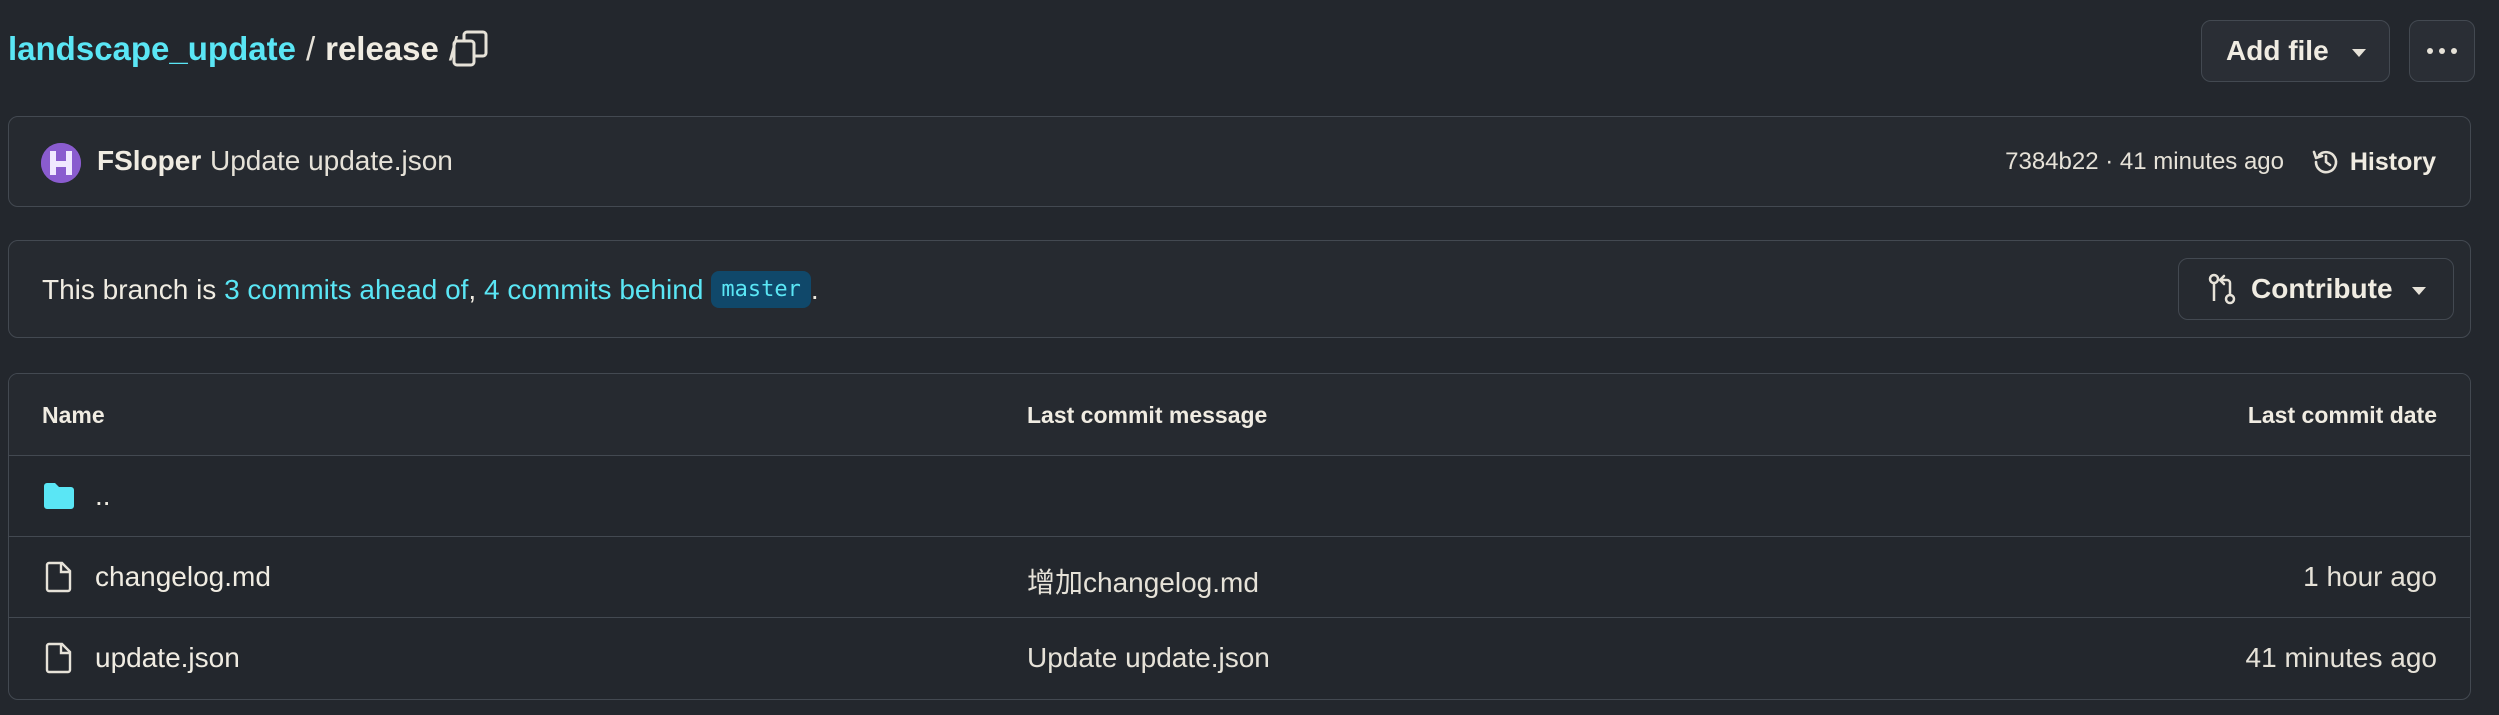 The width and height of the screenshot is (2499, 715). I want to click on identicon-icon, so click(61, 163).